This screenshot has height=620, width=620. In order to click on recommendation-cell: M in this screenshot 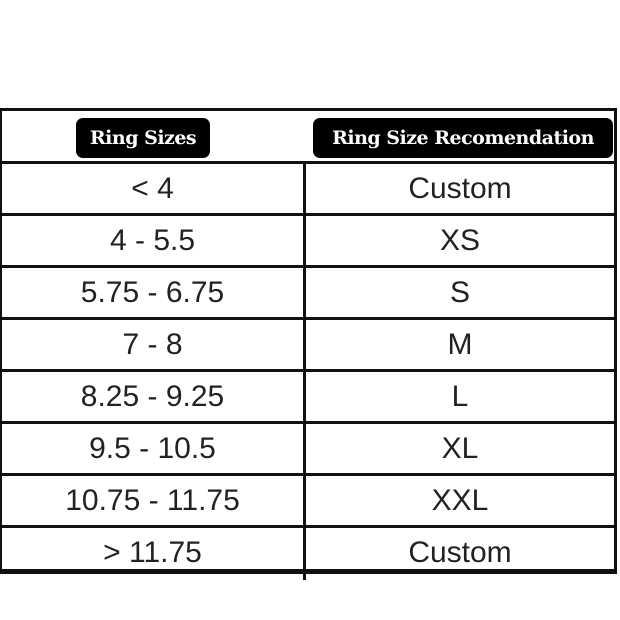, I will do `click(460, 344)`.